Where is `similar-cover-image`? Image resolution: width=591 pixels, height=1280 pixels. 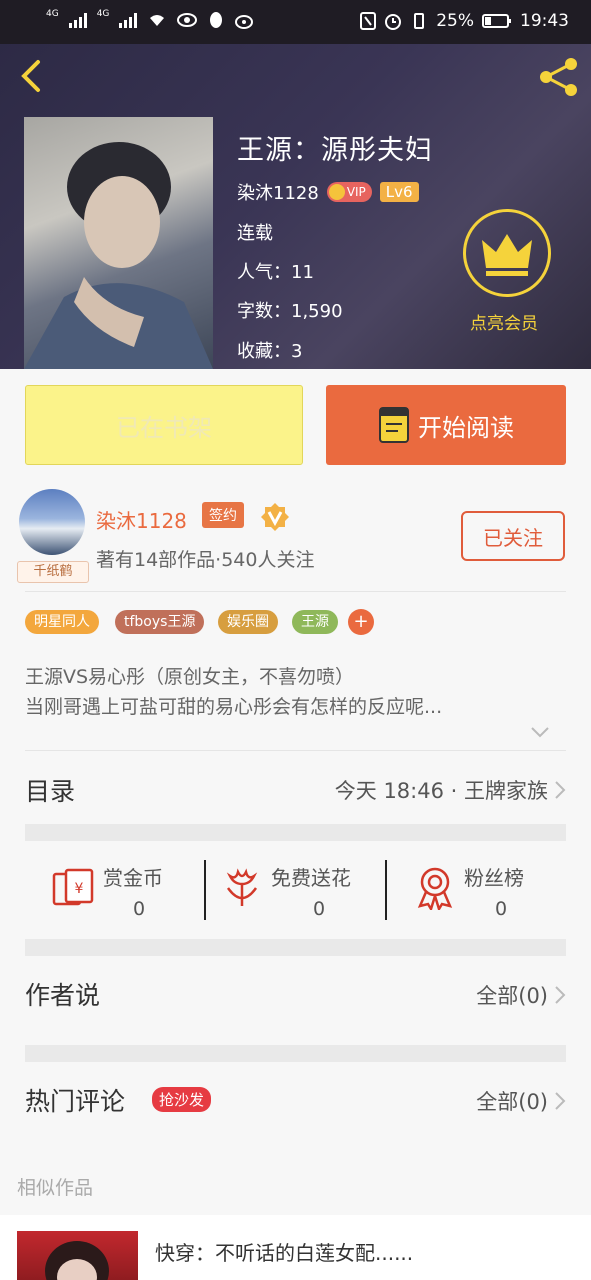
similar-cover-image is located at coordinates (77, 1260).